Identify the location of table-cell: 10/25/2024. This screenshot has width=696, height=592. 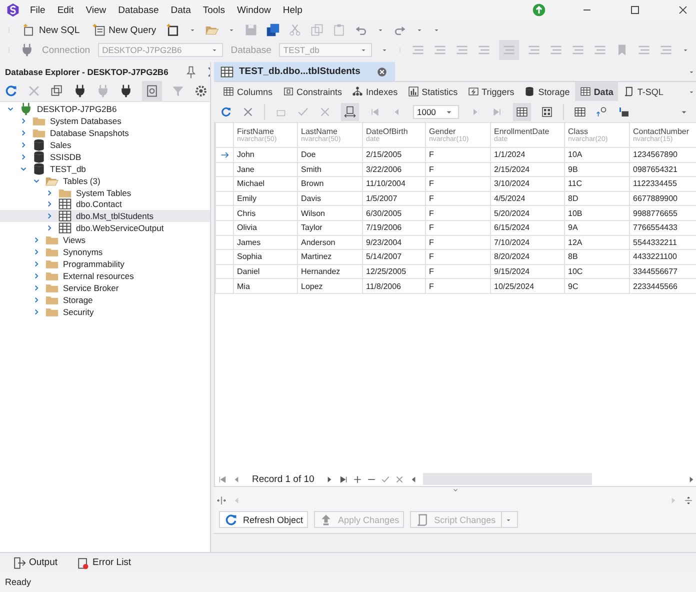
(527, 286).